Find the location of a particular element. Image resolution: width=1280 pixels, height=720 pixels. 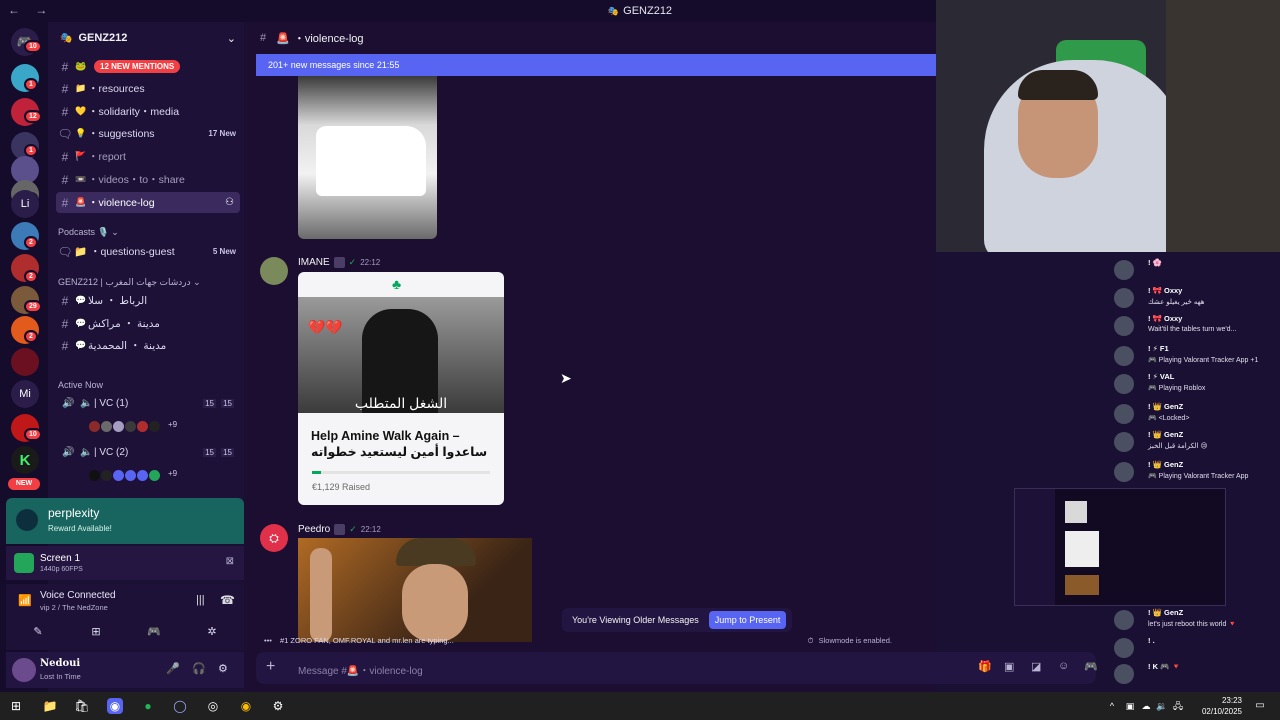

slowmode-text: Slowmode is enabled. is located at coordinates (855, 640).